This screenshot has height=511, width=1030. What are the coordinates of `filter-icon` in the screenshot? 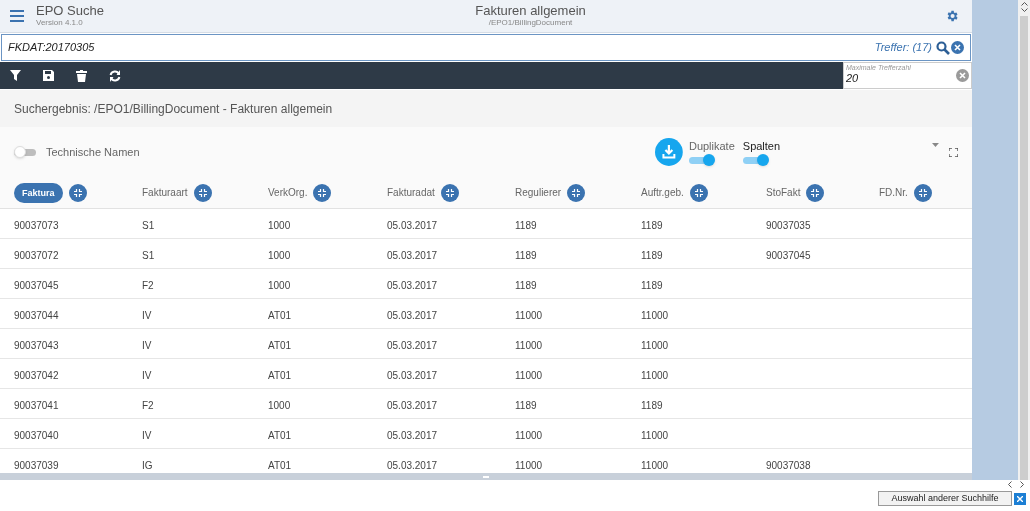 It's located at (15, 75).